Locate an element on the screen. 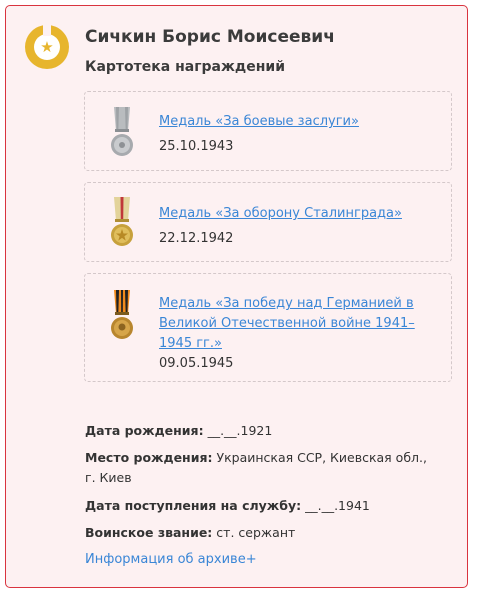 This screenshot has width=478, height=594. medal-victory-over-germany-icon is located at coordinates (122, 314).